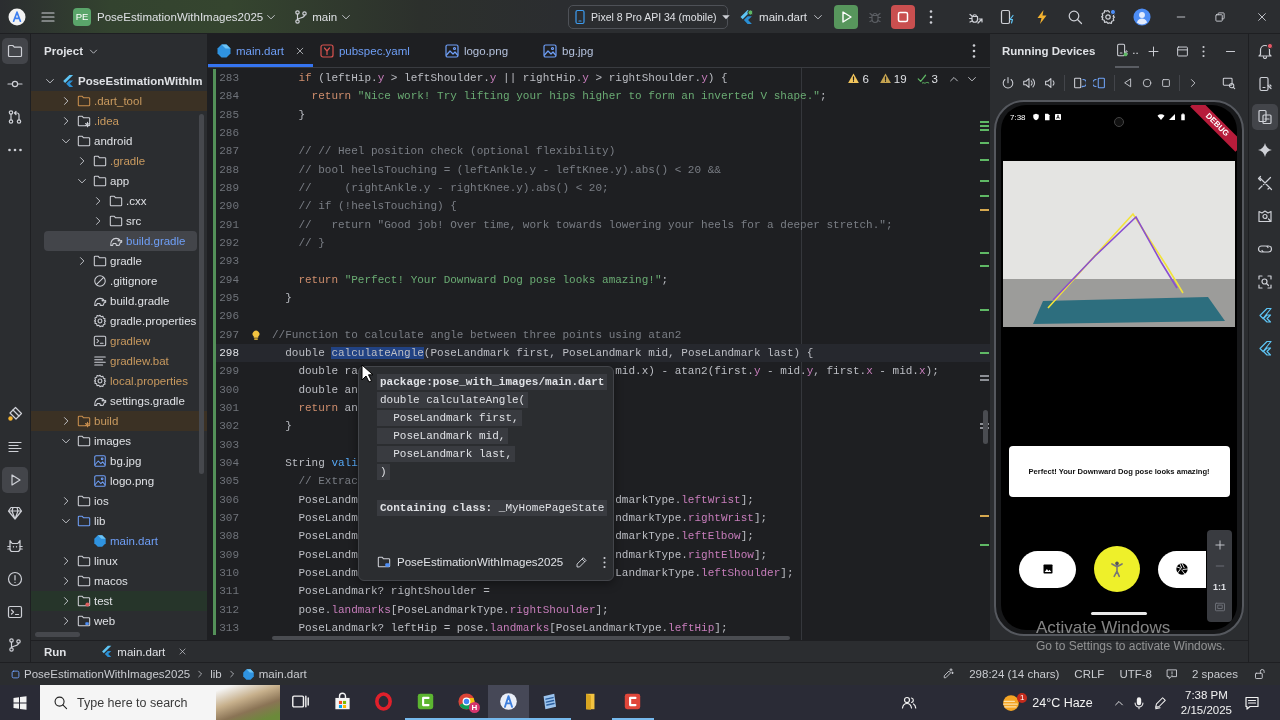 Image resolution: width=1280 pixels, height=720 pixels. Describe the element at coordinates (1089, 674) in the screenshot. I see `line-separator: CRLF` at that location.